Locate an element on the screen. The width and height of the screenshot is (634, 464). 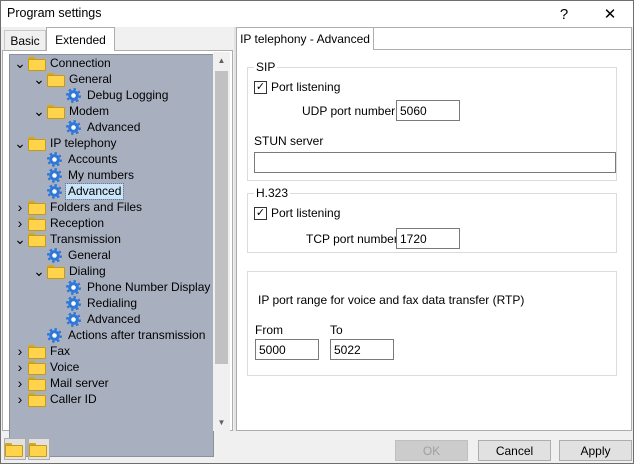
tree-item-label: General is located at coordinates (90, 78).